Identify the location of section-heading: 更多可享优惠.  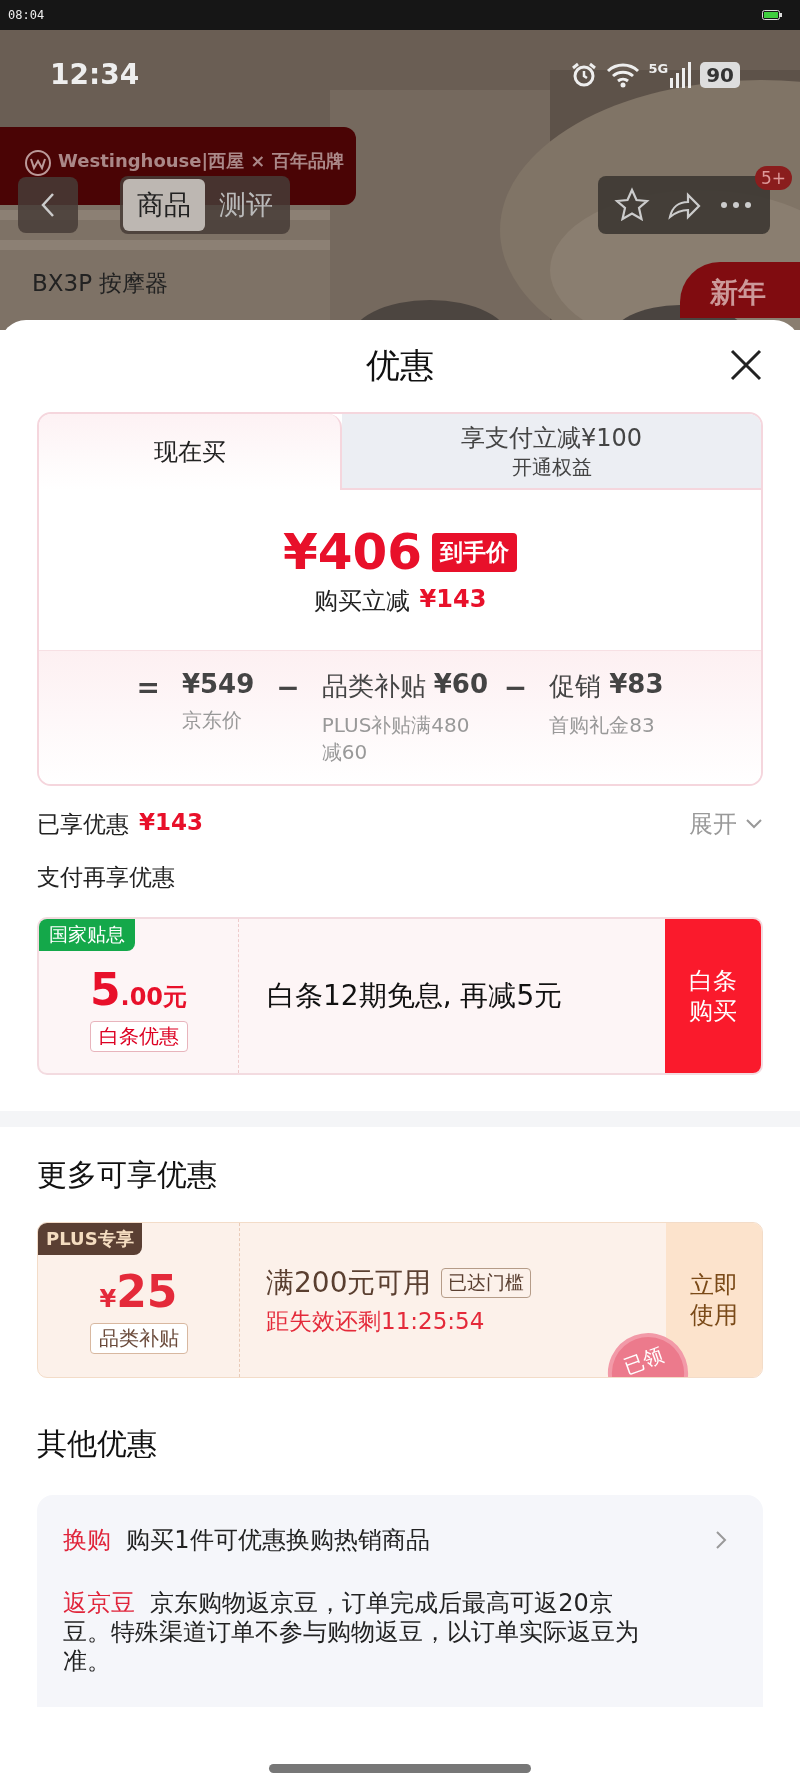
(127, 1175).